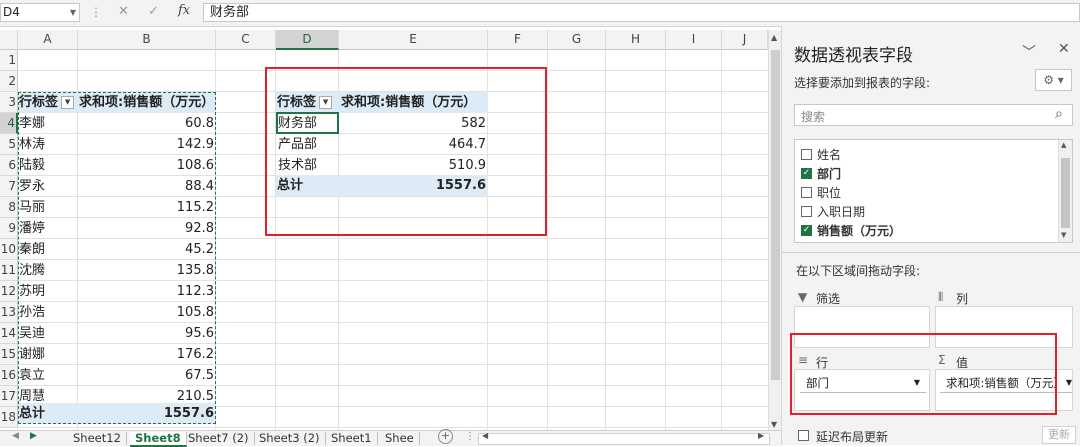 This screenshot has width=1080, height=447. I want to click on row-header-1: 1, so click(9, 60).